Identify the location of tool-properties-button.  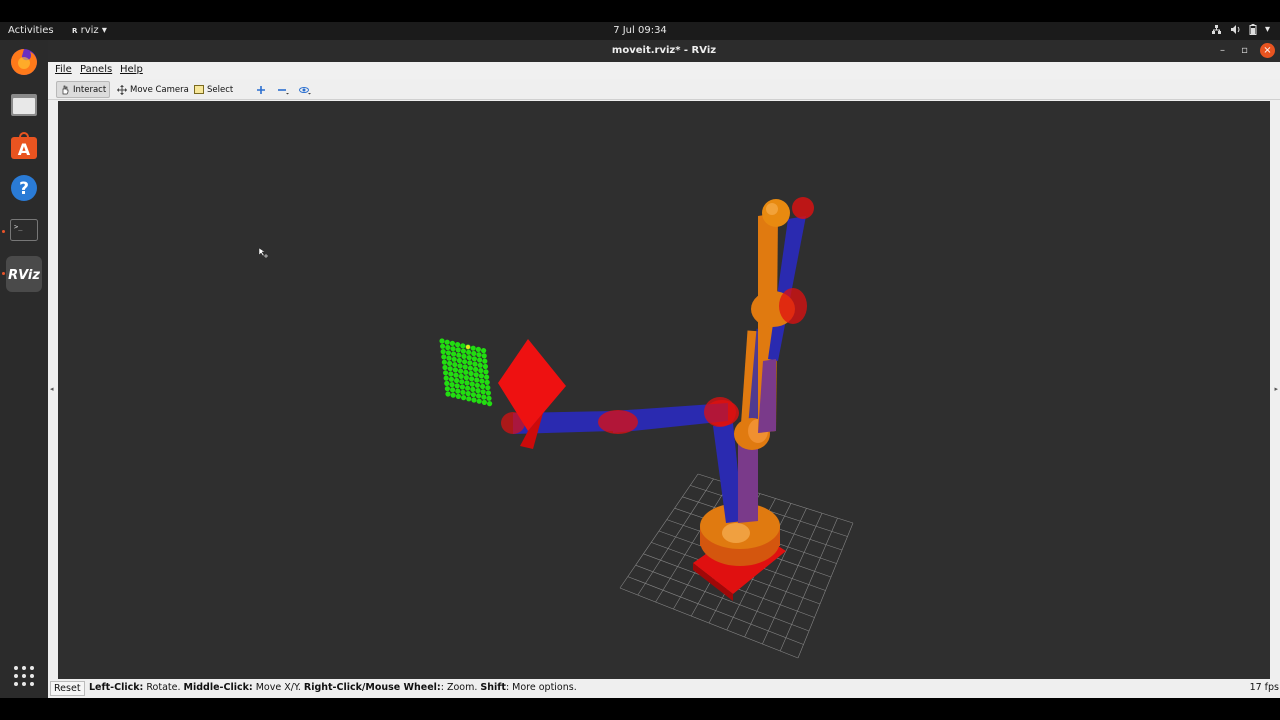
(305, 89).